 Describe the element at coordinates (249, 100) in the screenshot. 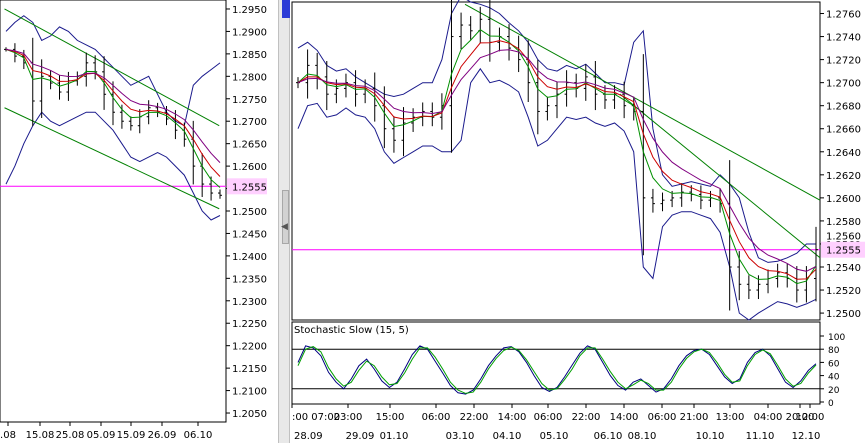

I see `y-tick-label: 1.2750` at that location.